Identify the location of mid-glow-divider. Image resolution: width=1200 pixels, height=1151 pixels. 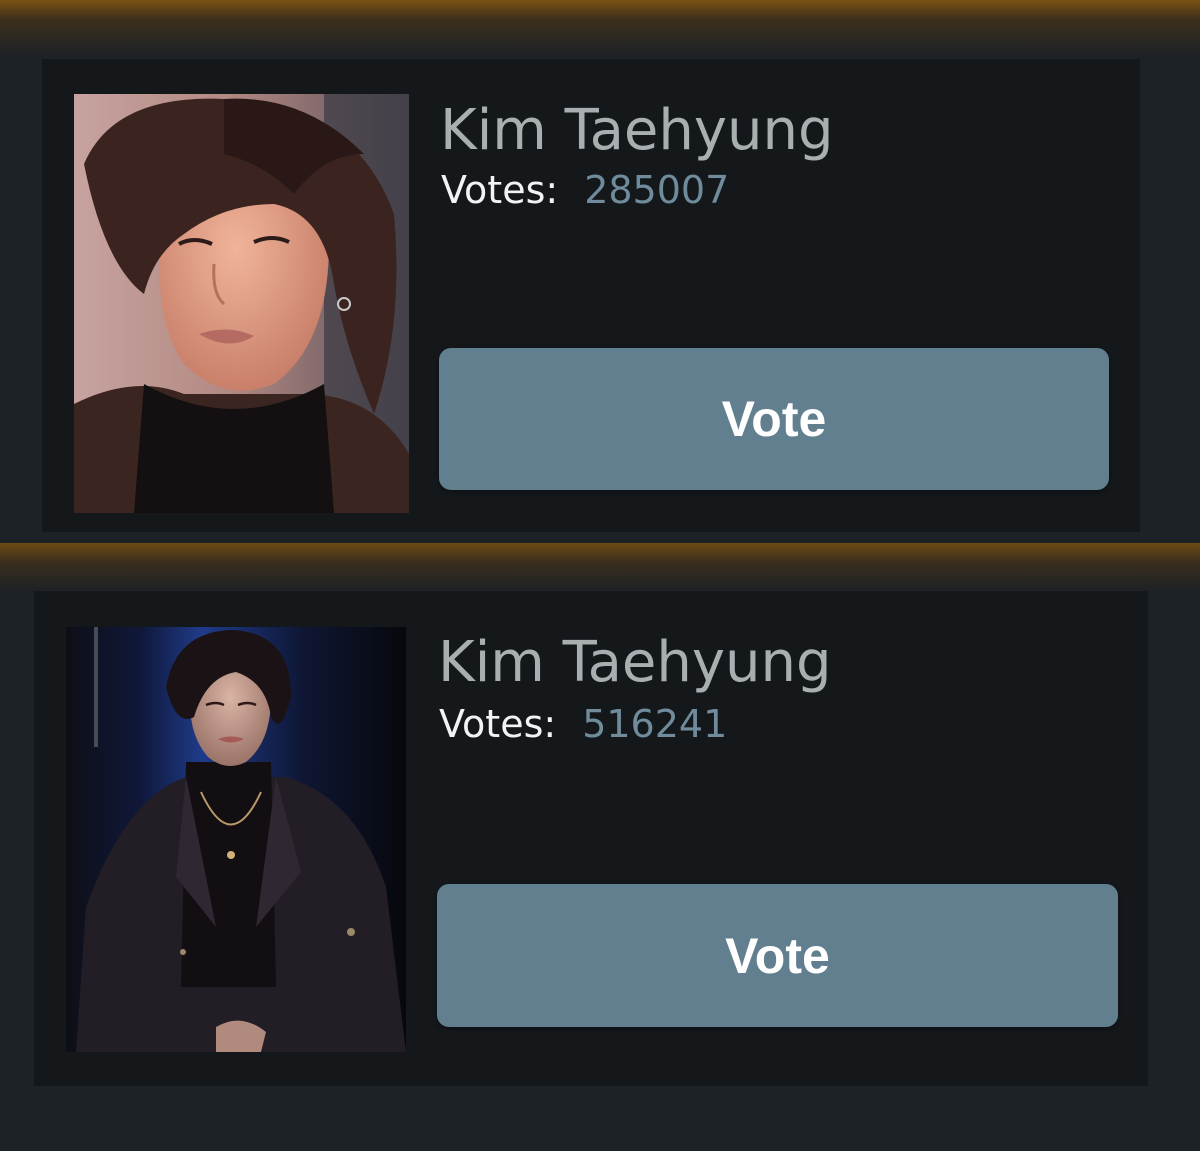
(600, 567).